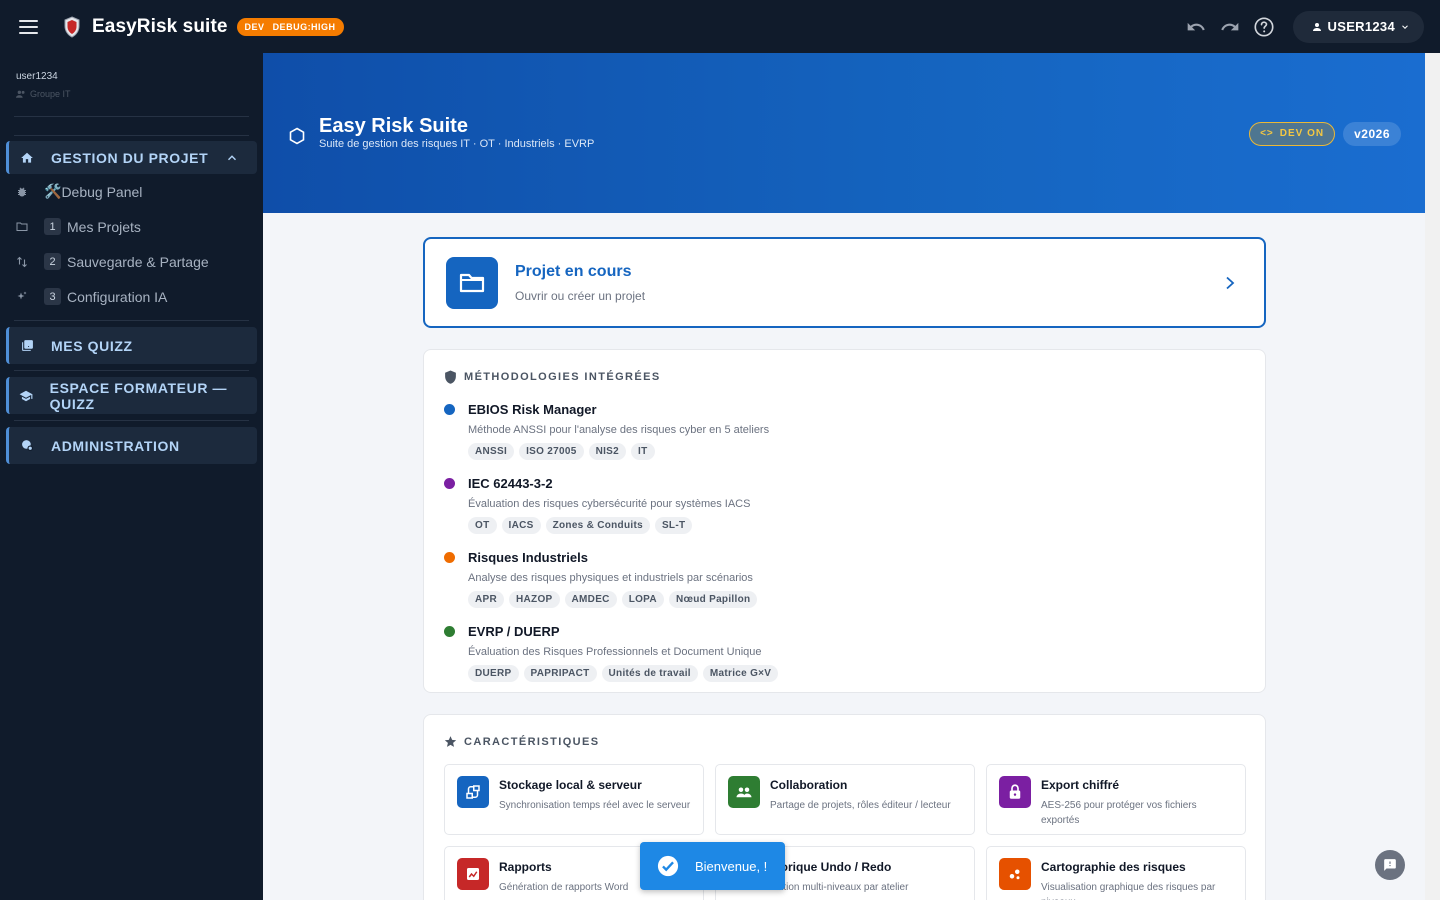 This screenshot has width=1440, height=900. Describe the element at coordinates (510, 483) in the screenshot. I see `methodology-name: IEC 62443-3-2` at that location.